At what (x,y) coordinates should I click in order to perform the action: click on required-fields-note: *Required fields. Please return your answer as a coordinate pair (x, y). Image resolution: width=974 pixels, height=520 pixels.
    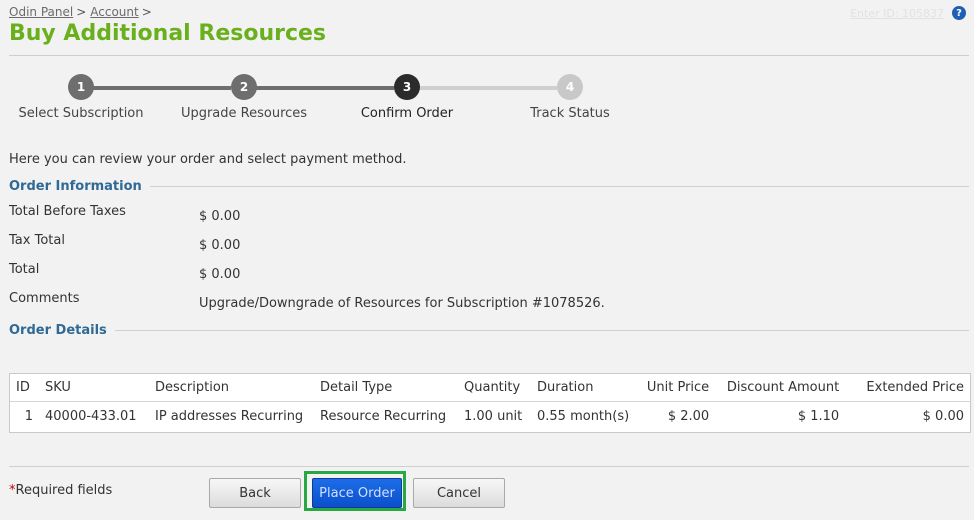
    Looking at the image, I should click on (60, 490).